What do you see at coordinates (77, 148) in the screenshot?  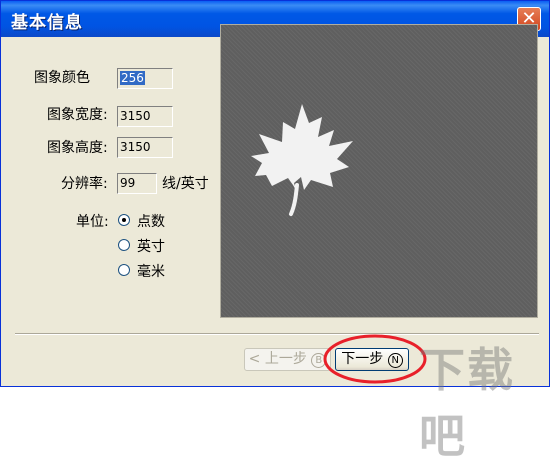 I see `height-label: 图象高度:` at bounding box center [77, 148].